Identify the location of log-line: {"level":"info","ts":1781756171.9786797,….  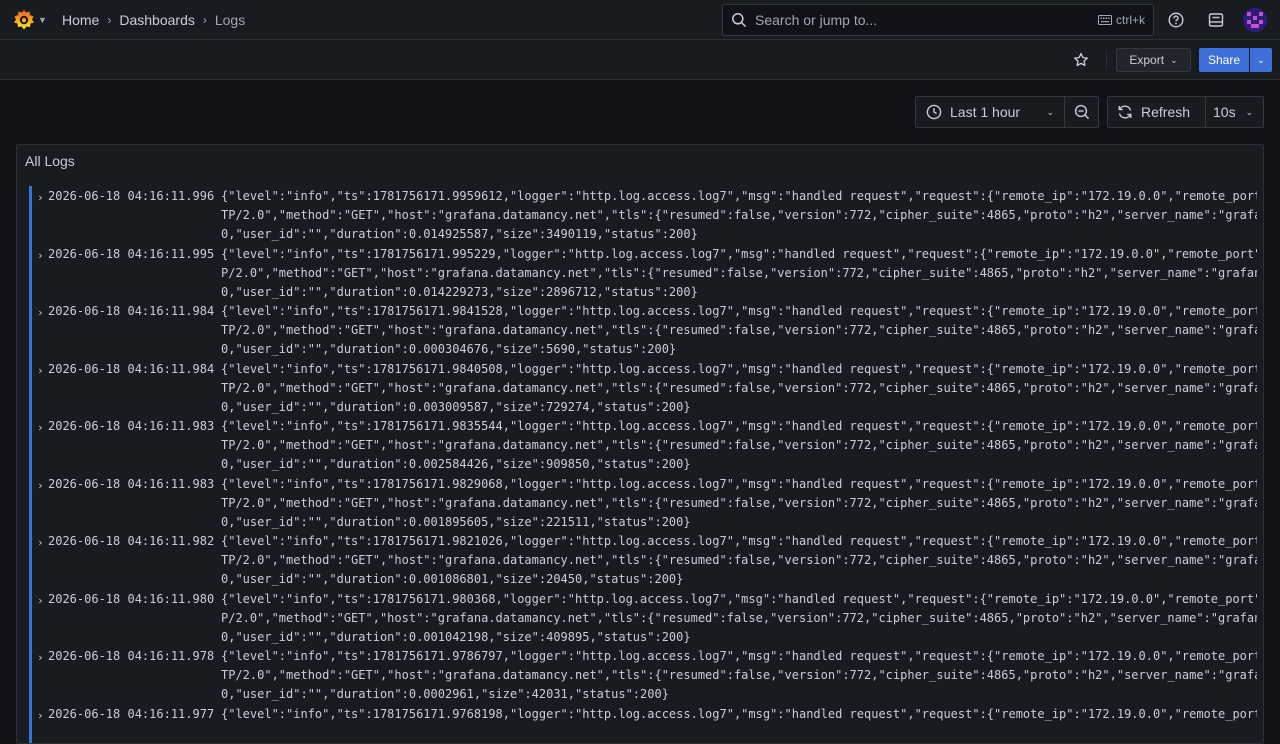
(739, 656).